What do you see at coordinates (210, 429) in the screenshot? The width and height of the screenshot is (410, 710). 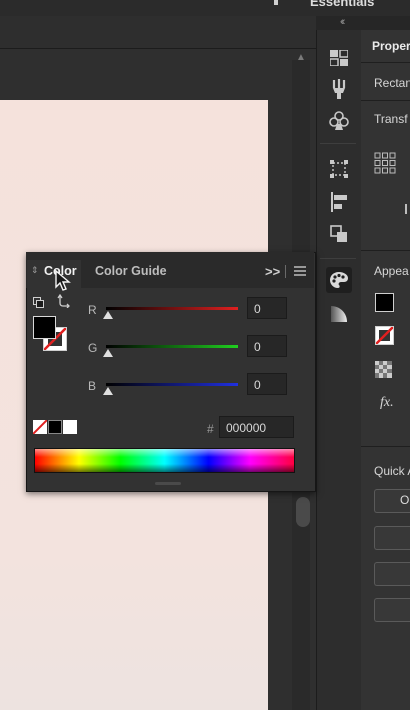 I see `hex-symbol: #` at bounding box center [210, 429].